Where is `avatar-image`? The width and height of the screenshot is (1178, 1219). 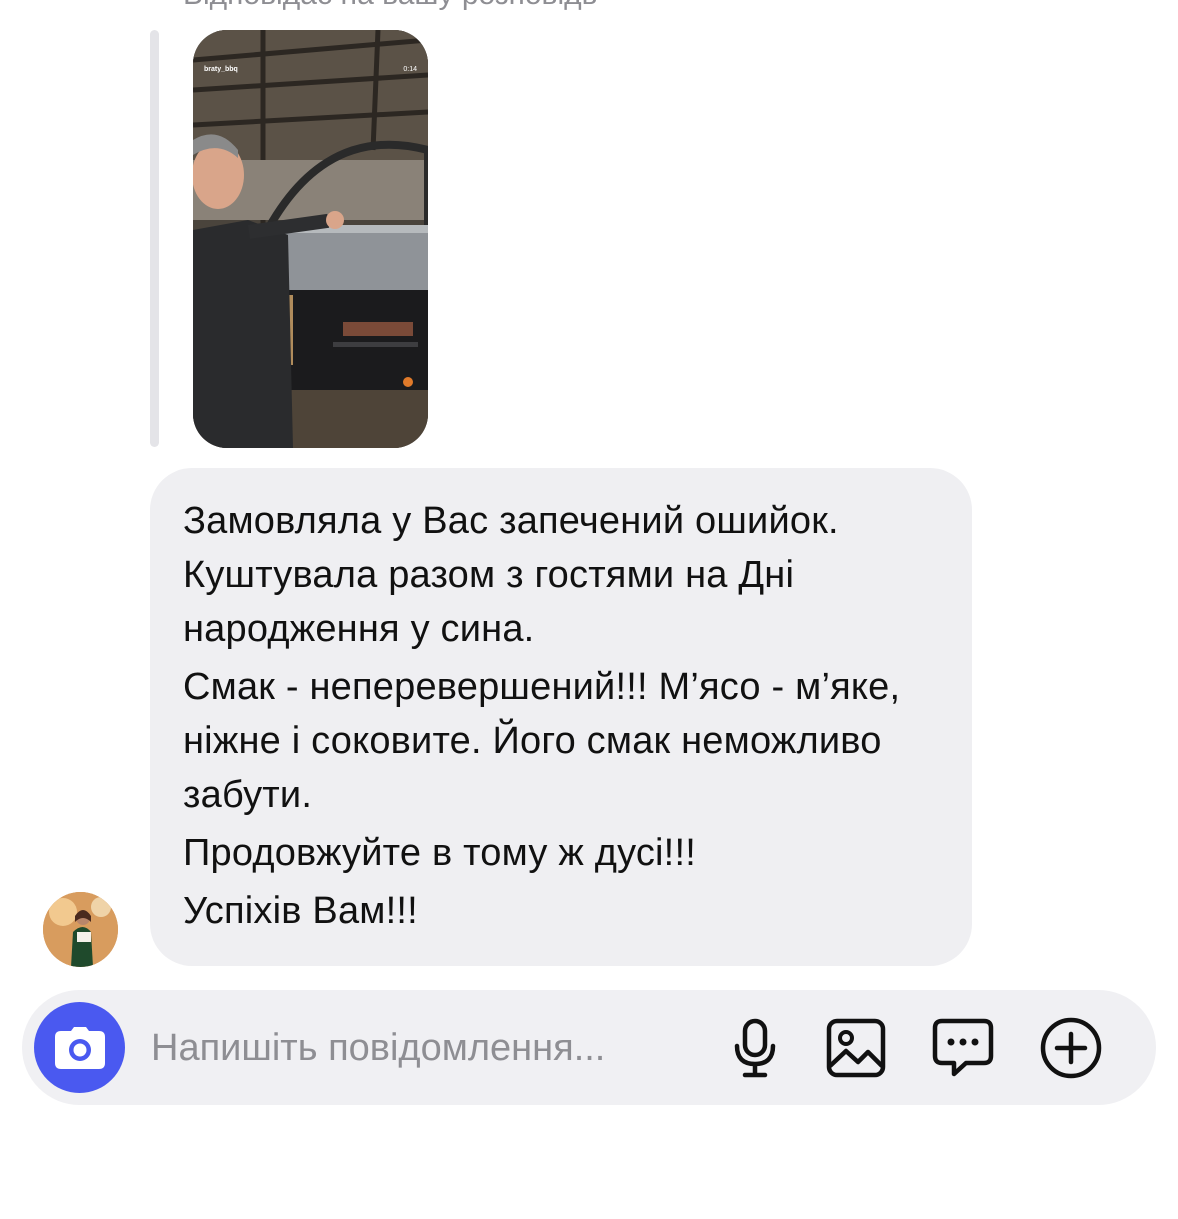
avatar-image is located at coordinates (80, 929).